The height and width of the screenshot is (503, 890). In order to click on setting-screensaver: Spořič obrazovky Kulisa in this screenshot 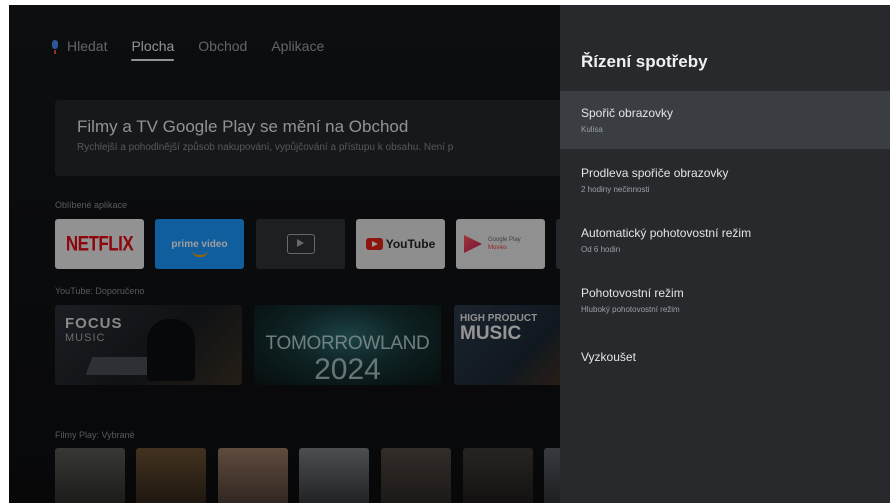, I will do `click(725, 120)`.